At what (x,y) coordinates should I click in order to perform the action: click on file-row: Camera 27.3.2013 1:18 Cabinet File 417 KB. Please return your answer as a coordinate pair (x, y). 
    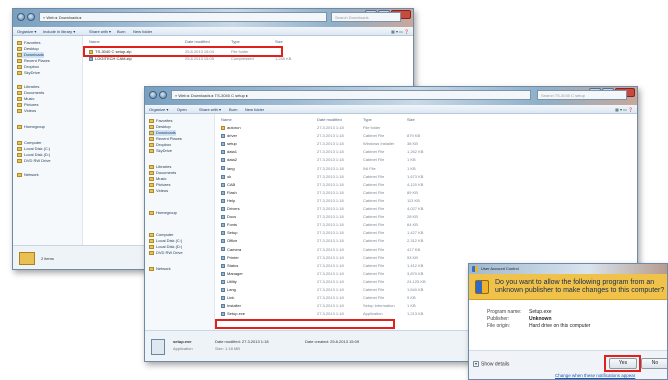
    Looking at the image, I should click on (381, 250).